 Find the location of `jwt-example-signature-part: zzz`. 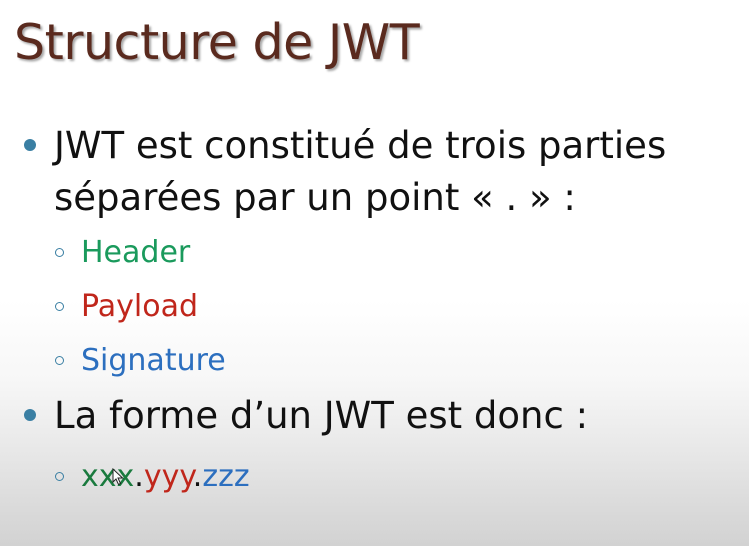

jwt-example-signature-part: zzz is located at coordinates (226, 476).